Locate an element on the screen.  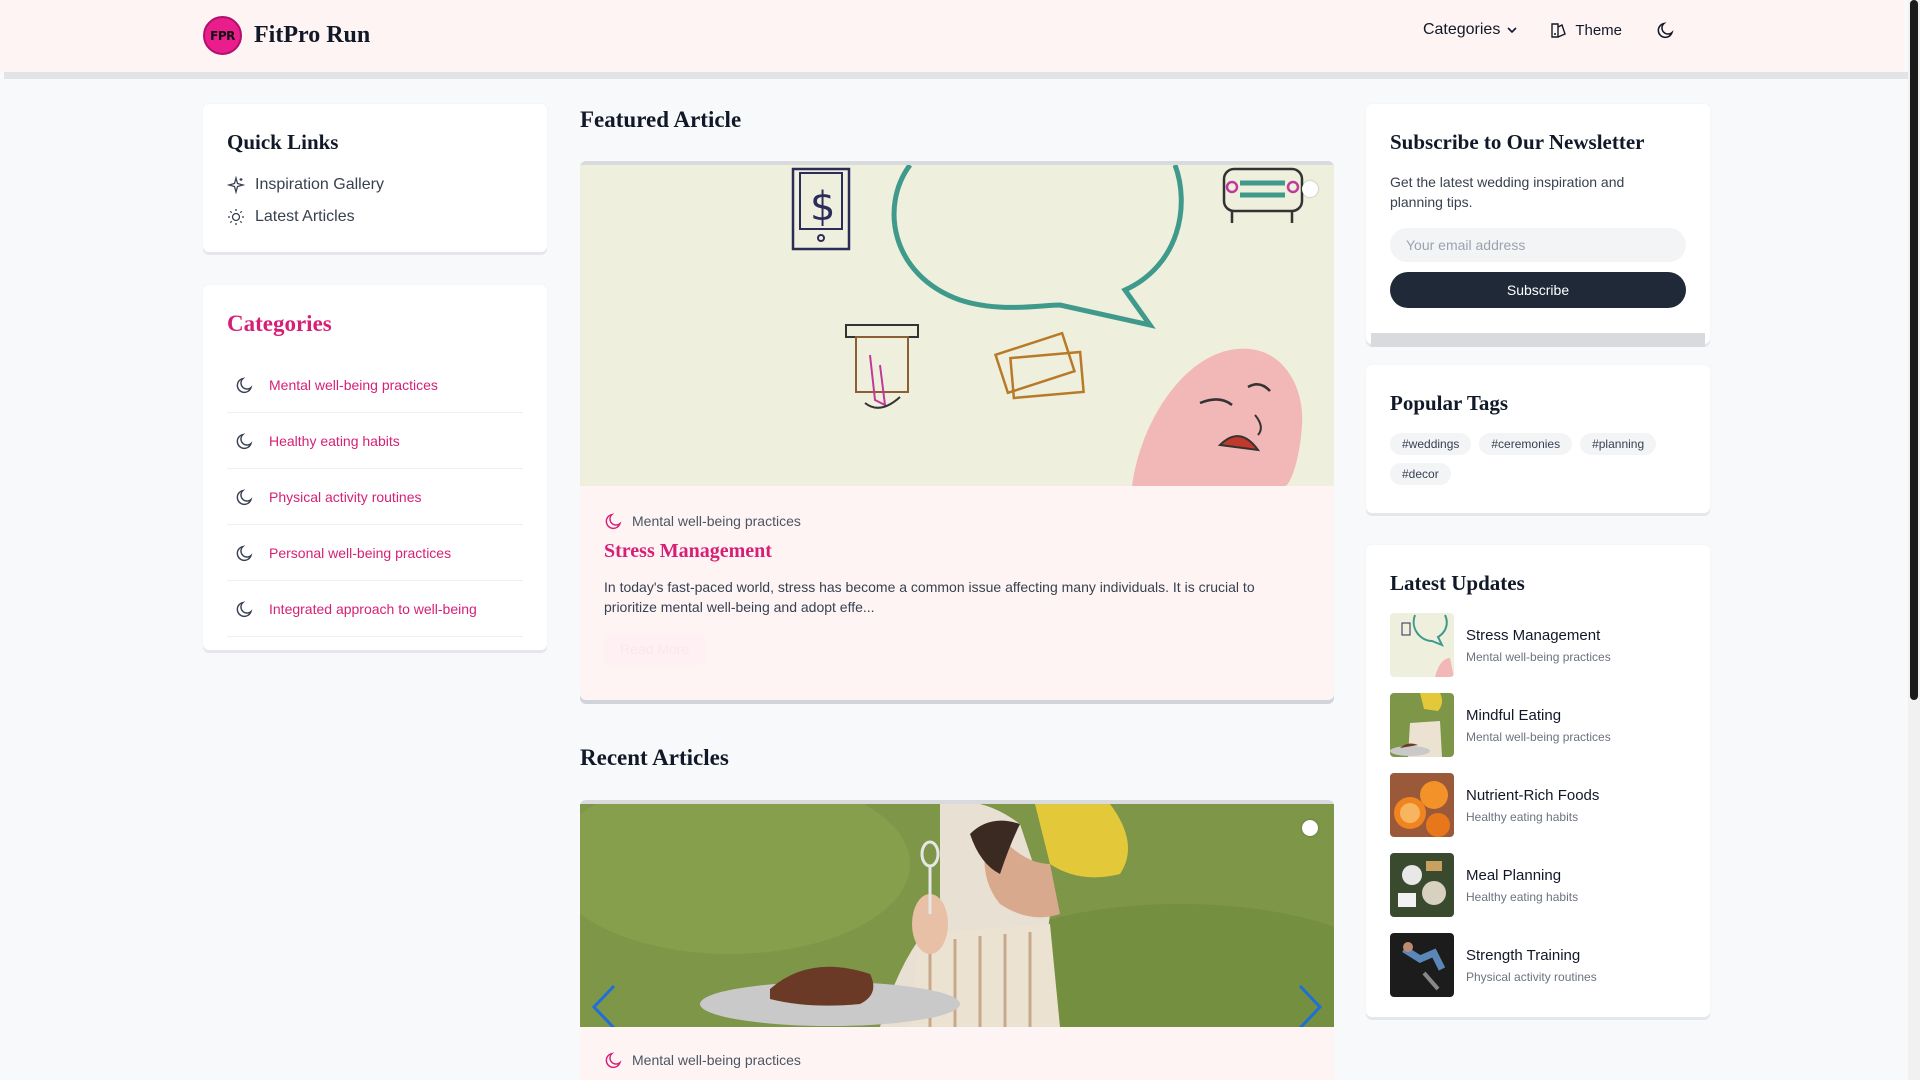
stress-illustration: $ is located at coordinates (957, 325).